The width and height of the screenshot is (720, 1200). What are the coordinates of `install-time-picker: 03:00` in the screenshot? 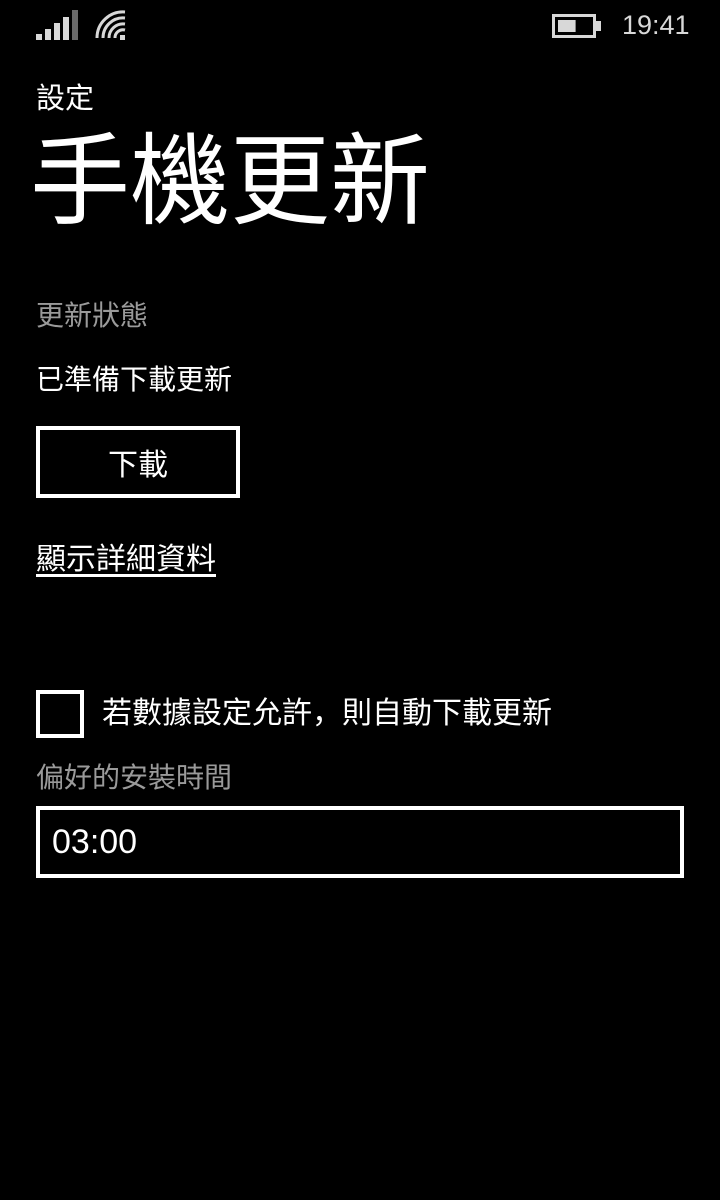 It's located at (360, 842).